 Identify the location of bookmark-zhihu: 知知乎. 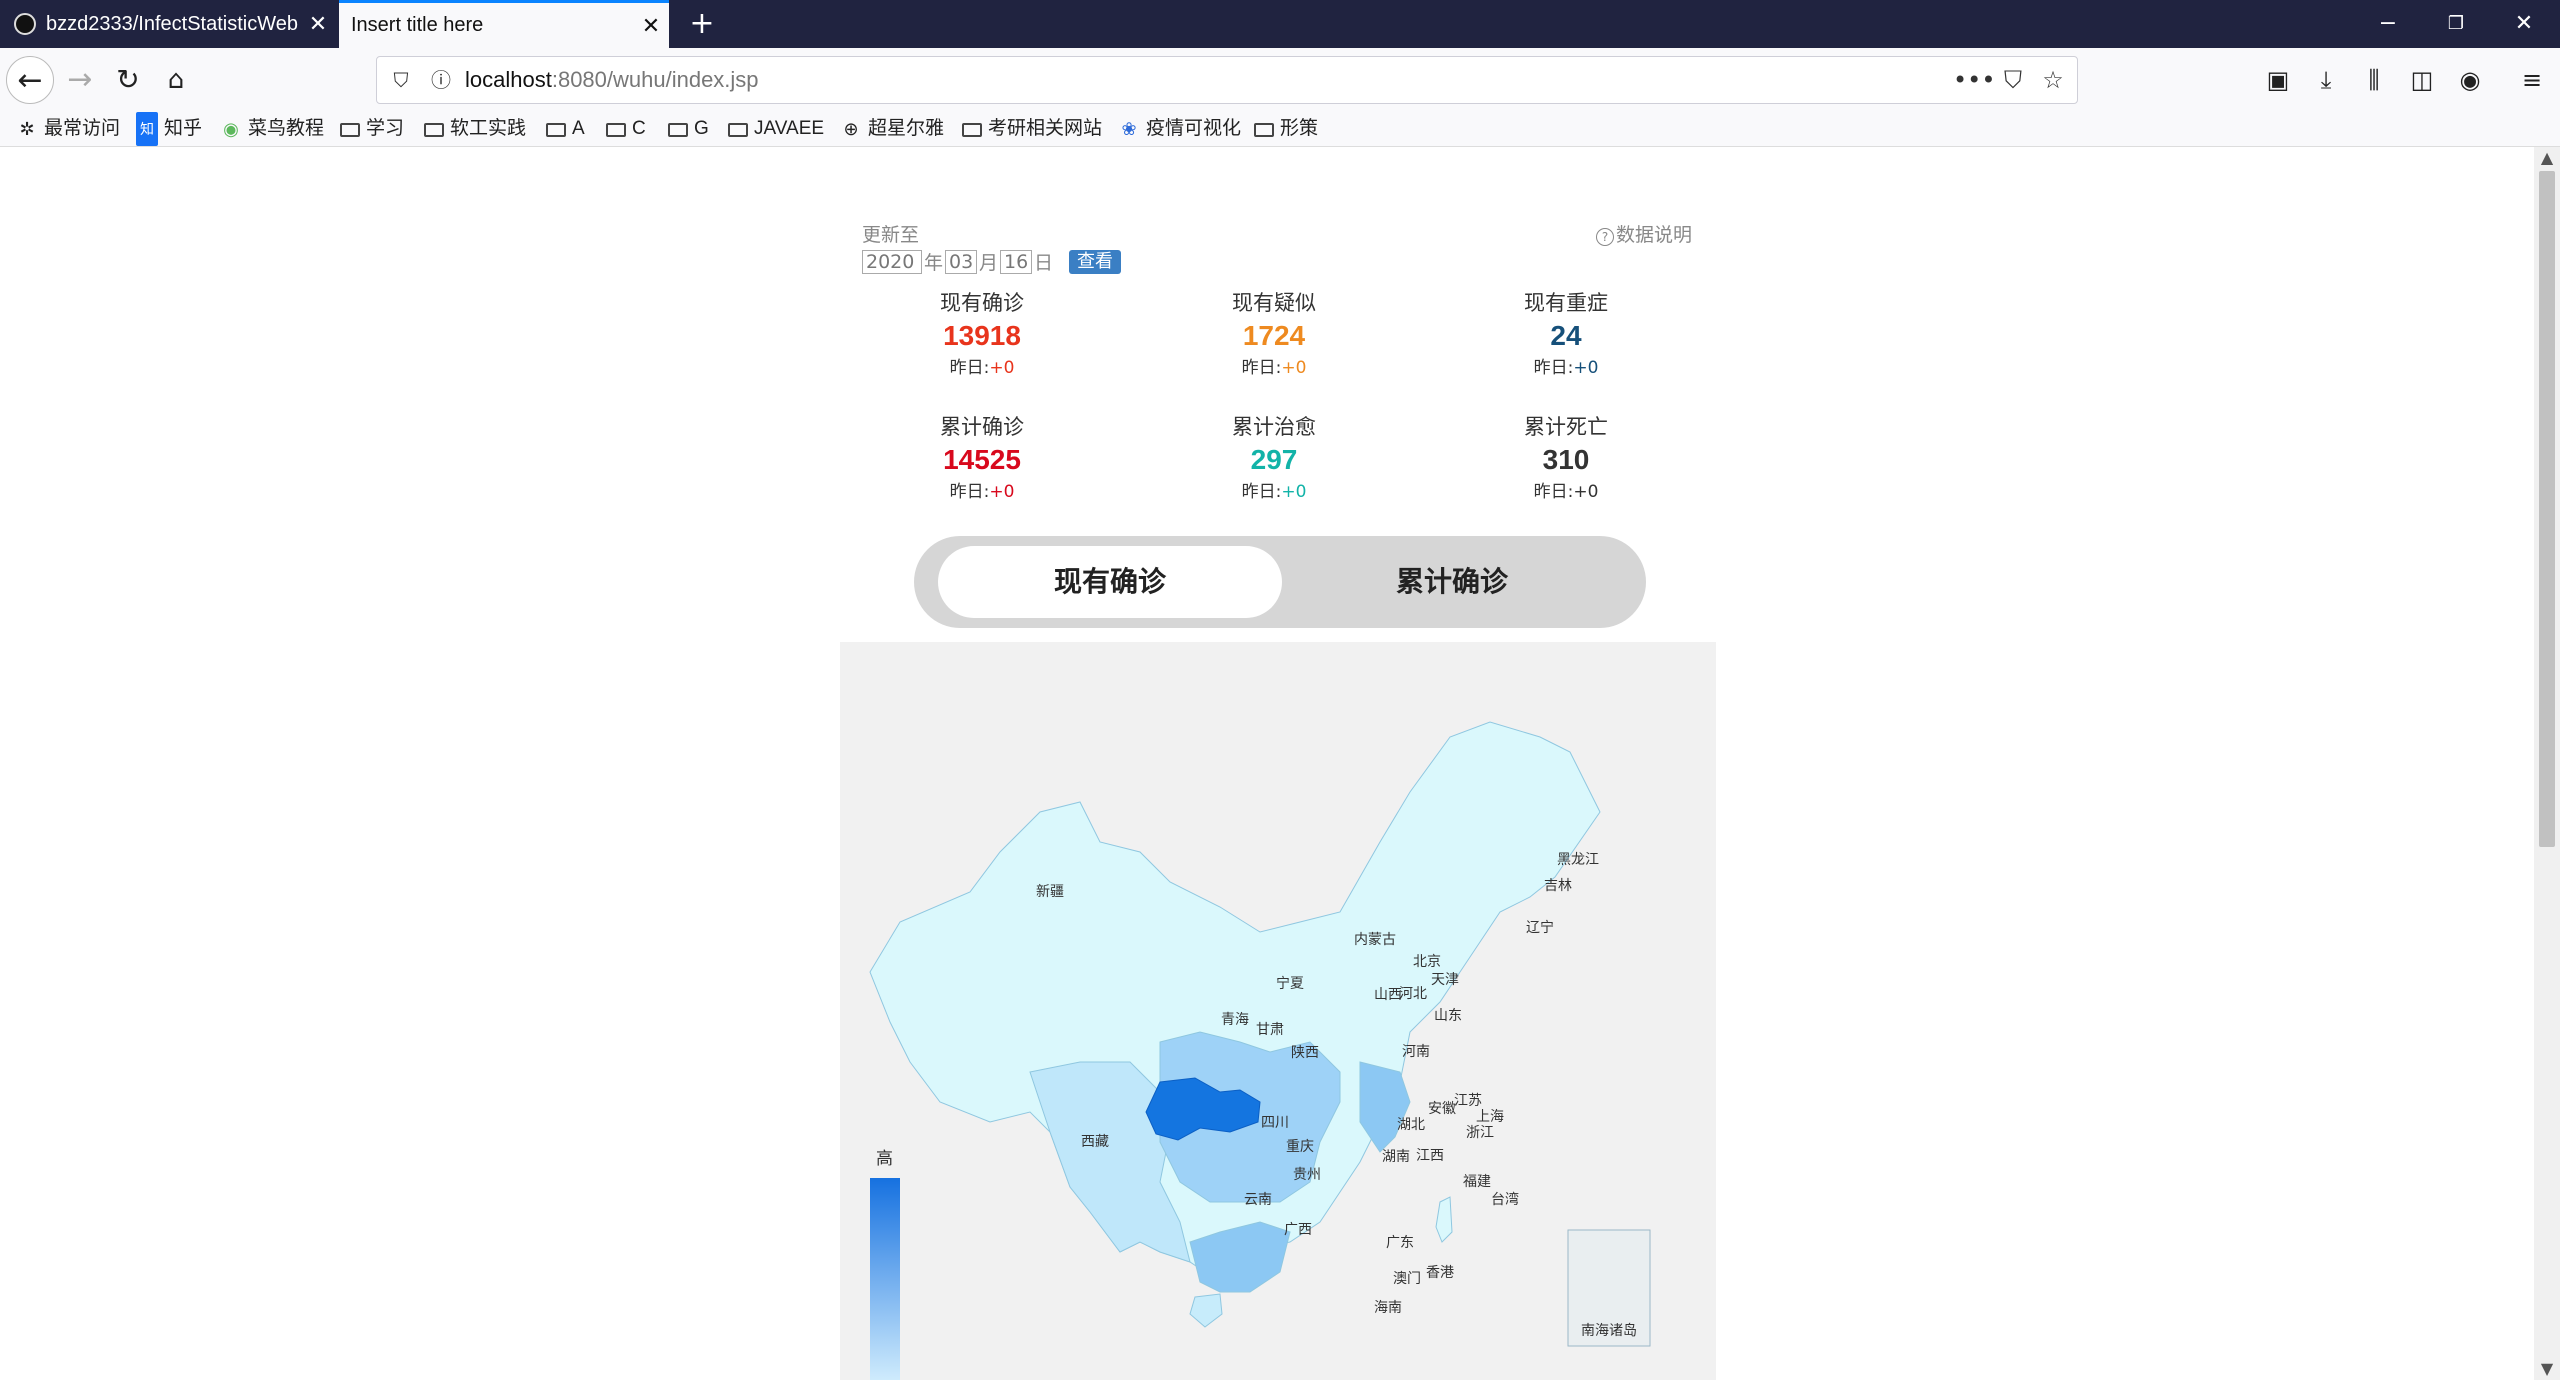
(169, 129).